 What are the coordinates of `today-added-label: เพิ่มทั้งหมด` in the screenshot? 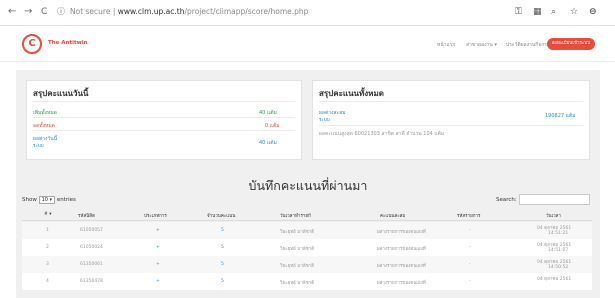 It's located at (45, 113).